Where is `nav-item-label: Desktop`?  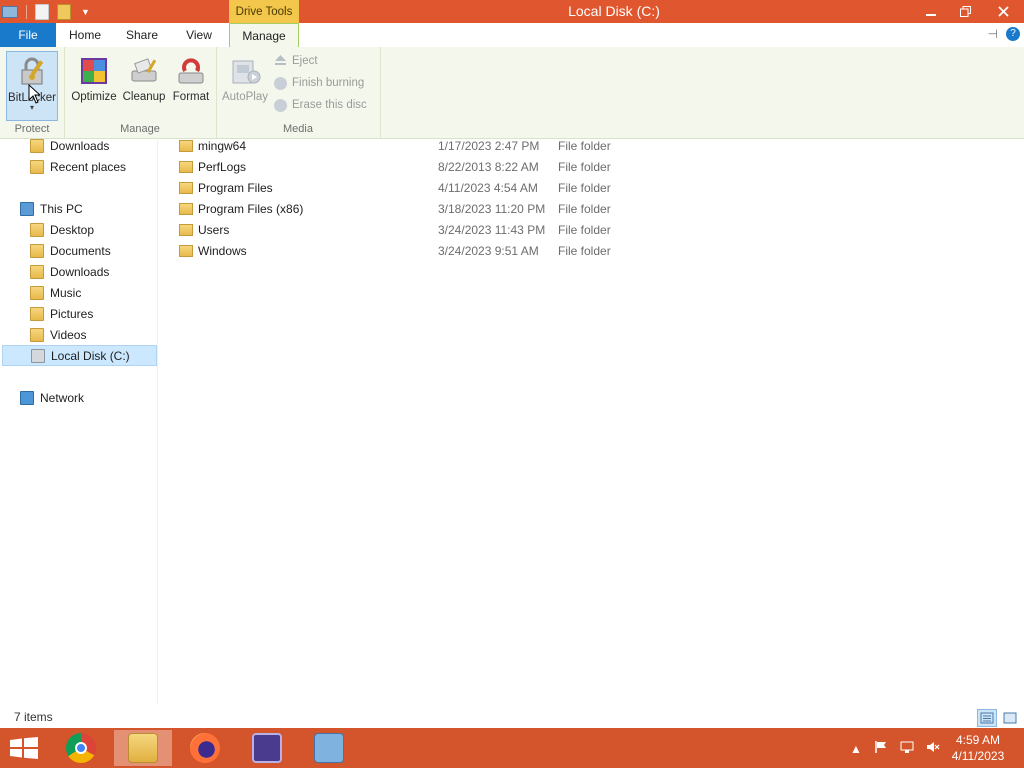
nav-item-label: Desktop is located at coordinates (72, 229).